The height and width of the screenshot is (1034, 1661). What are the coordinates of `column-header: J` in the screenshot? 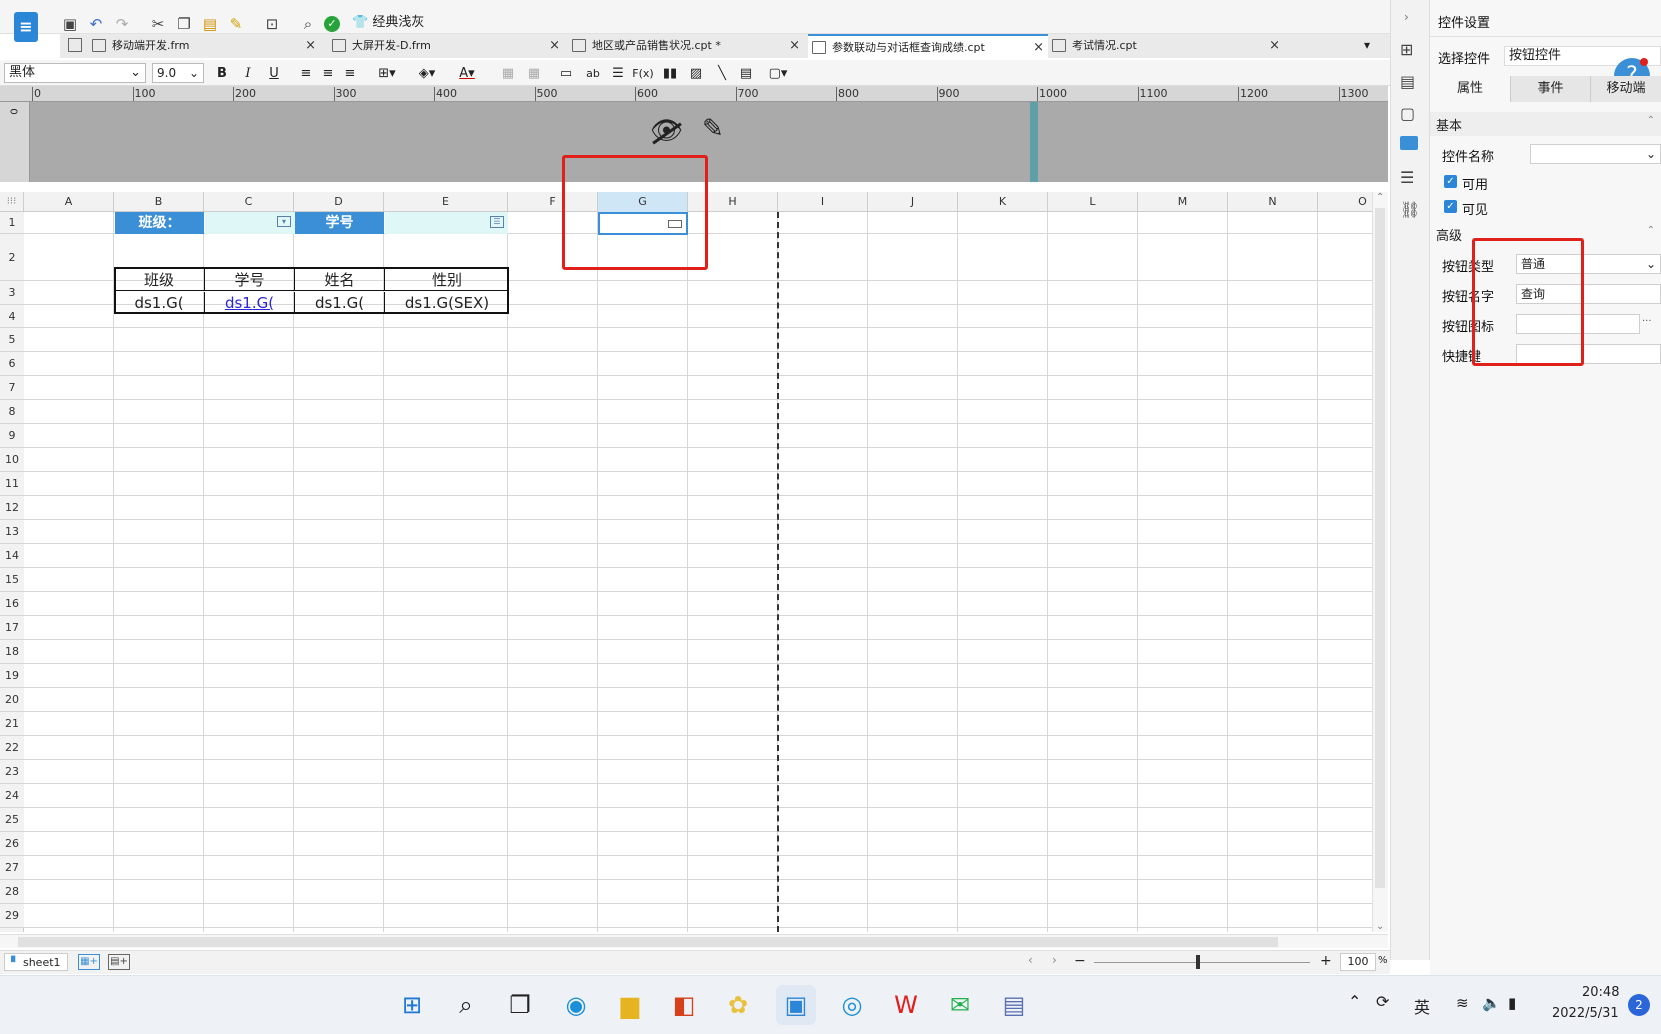 It's located at (913, 202).